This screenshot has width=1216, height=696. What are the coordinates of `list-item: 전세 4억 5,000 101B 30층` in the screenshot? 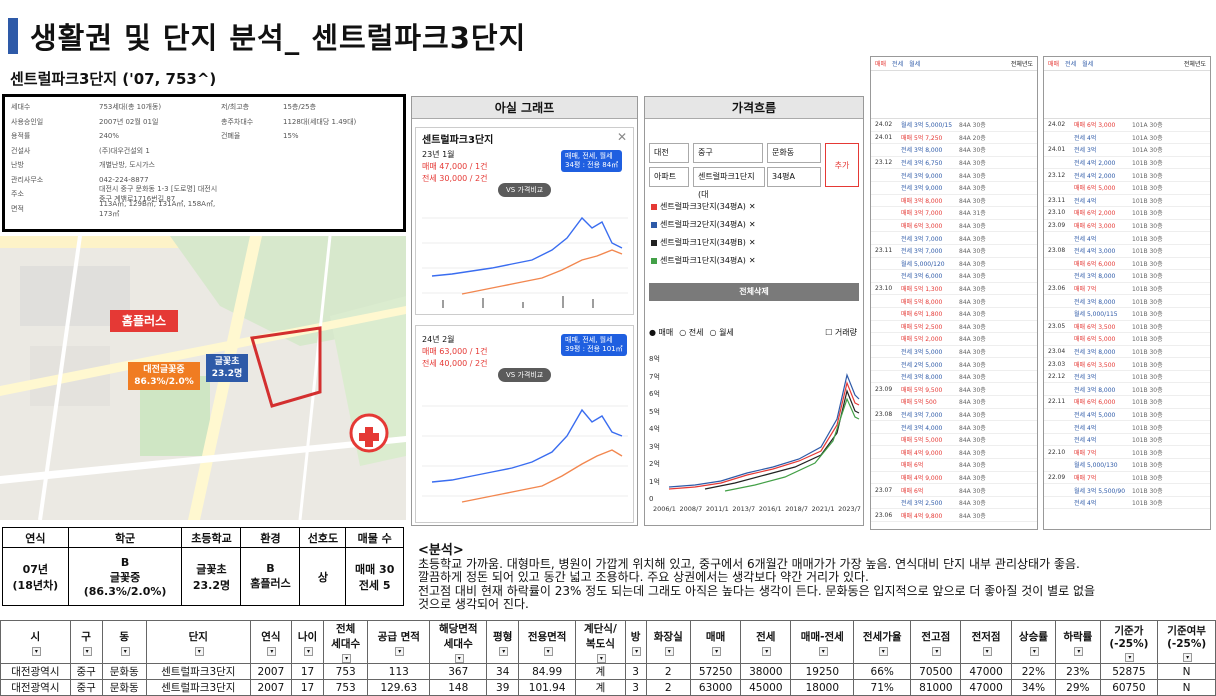 It's located at (1127, 415).